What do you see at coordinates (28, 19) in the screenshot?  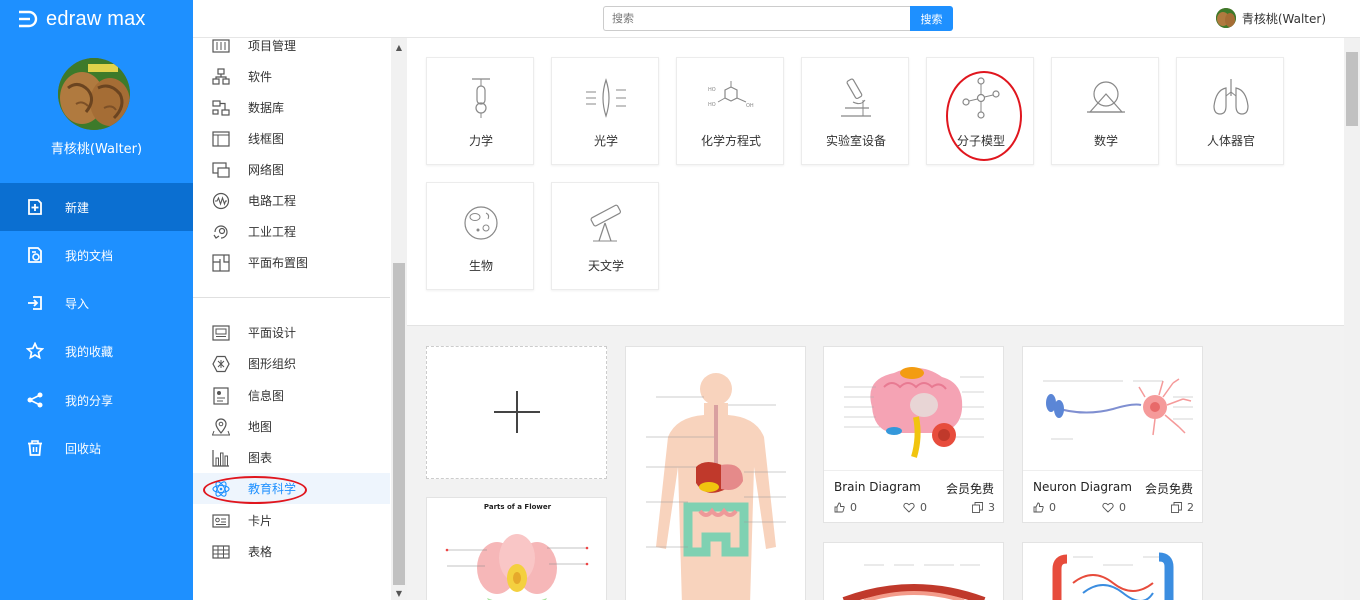 I see `edraw-logo-icon` at bounding box center [28, 19].